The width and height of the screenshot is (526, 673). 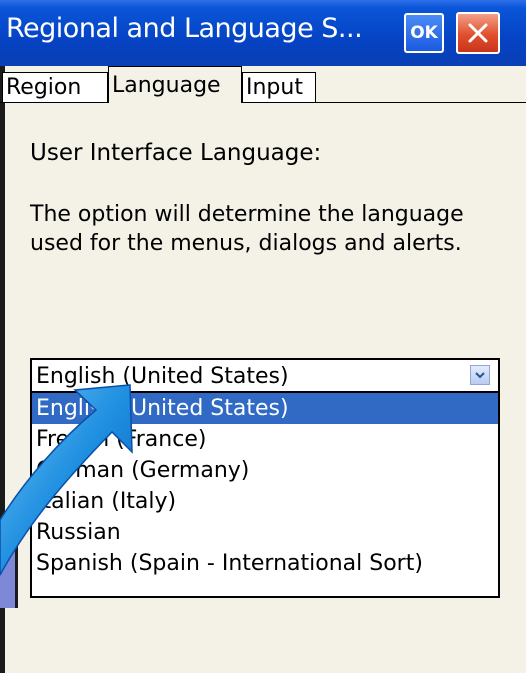 I want to click on tab-region-label: Region, so click(x=44, y=87).